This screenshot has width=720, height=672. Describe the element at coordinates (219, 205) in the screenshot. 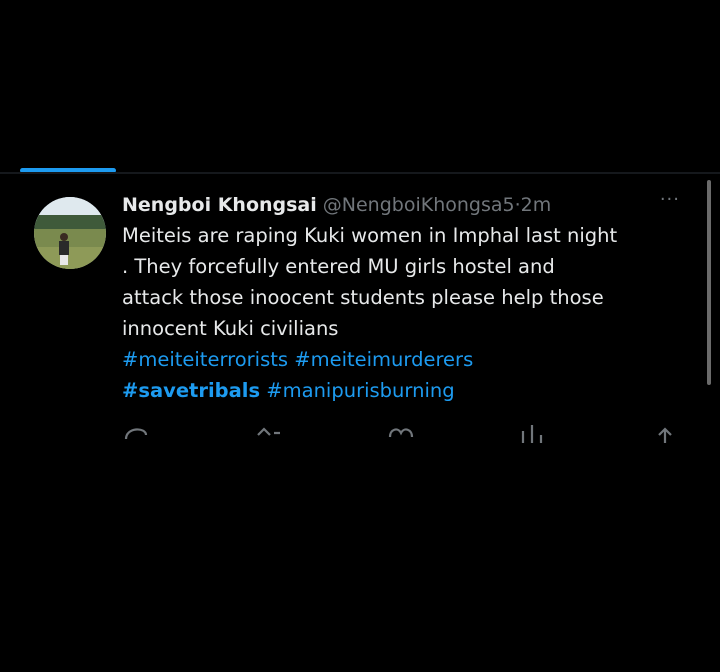

I see `author-name: Nengboi Khongsai` at that location.